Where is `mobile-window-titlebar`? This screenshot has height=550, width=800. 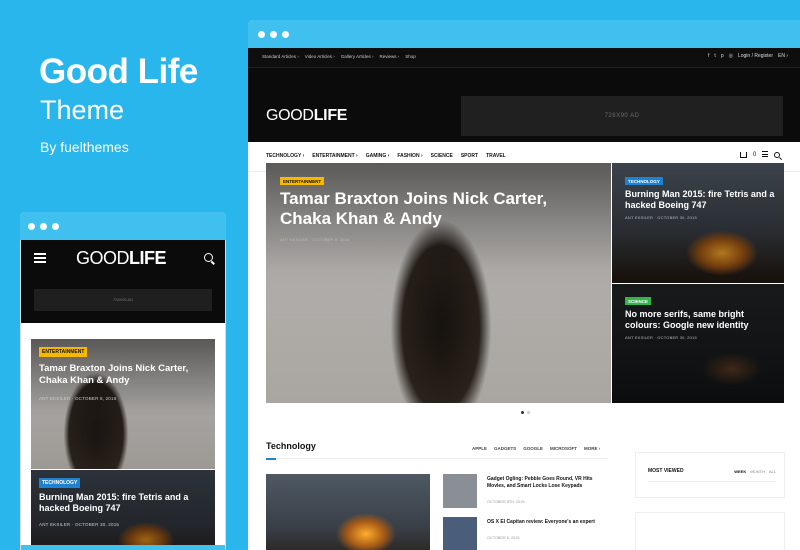
mobile-window-titlebar is located at coordinates (123, 226).